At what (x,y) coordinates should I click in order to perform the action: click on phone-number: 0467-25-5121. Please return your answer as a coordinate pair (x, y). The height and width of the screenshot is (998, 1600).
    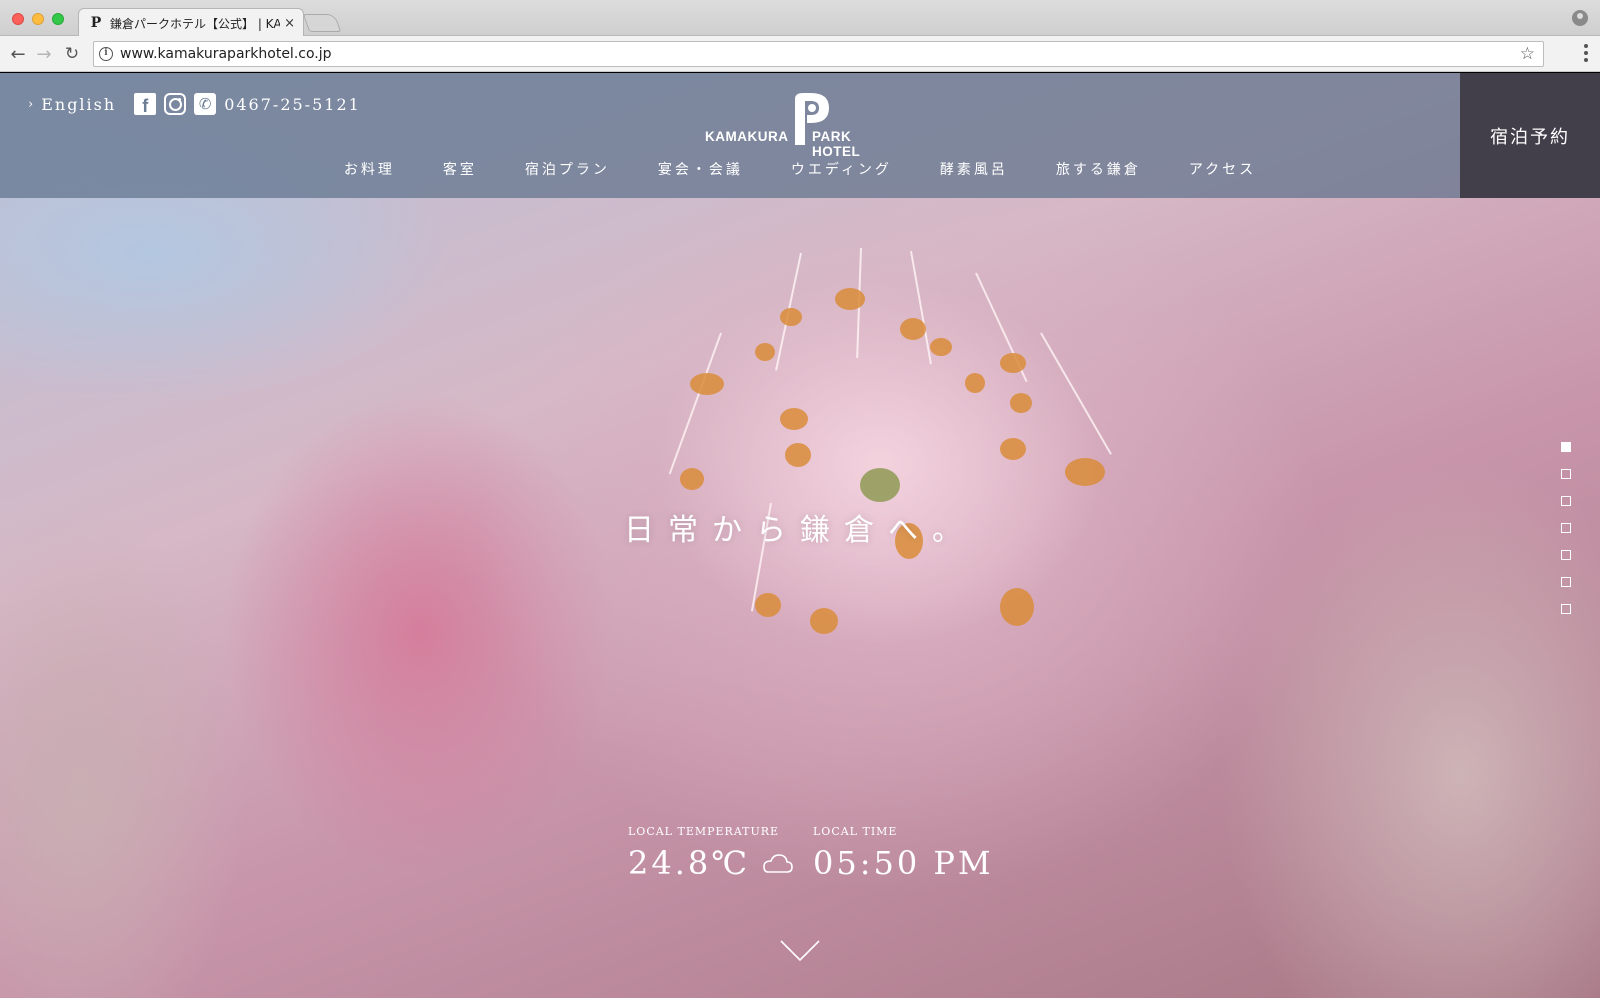
    Looking at the image, I should click on (292, 104).